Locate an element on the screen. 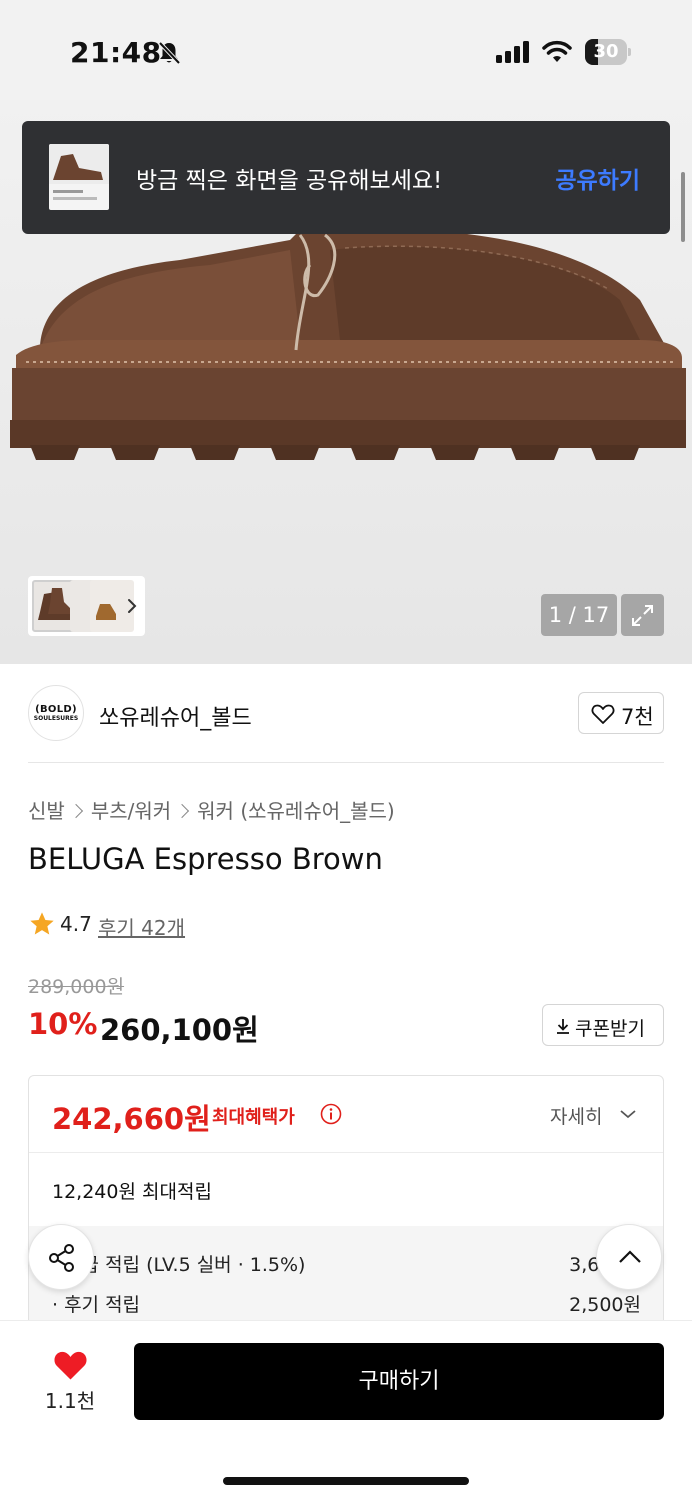 This screenshot has height=1500, width=692. buy-button: 구매하기 is located at coordinates (399, 1381).